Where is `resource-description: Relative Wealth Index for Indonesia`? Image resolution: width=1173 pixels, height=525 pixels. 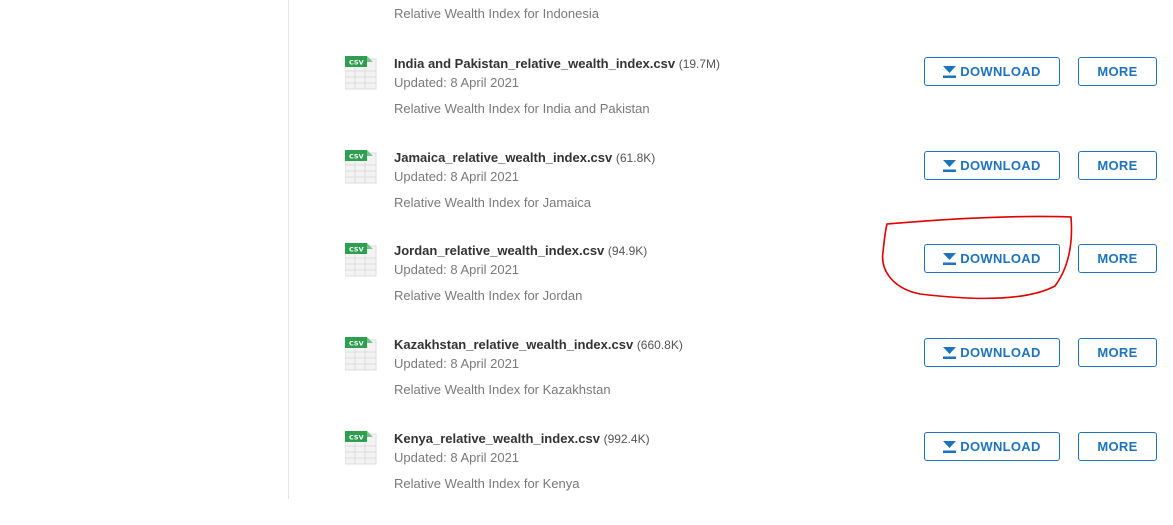 resource-description: Relative Wealth Index for Indonesia is located at coordinates (496, 13).